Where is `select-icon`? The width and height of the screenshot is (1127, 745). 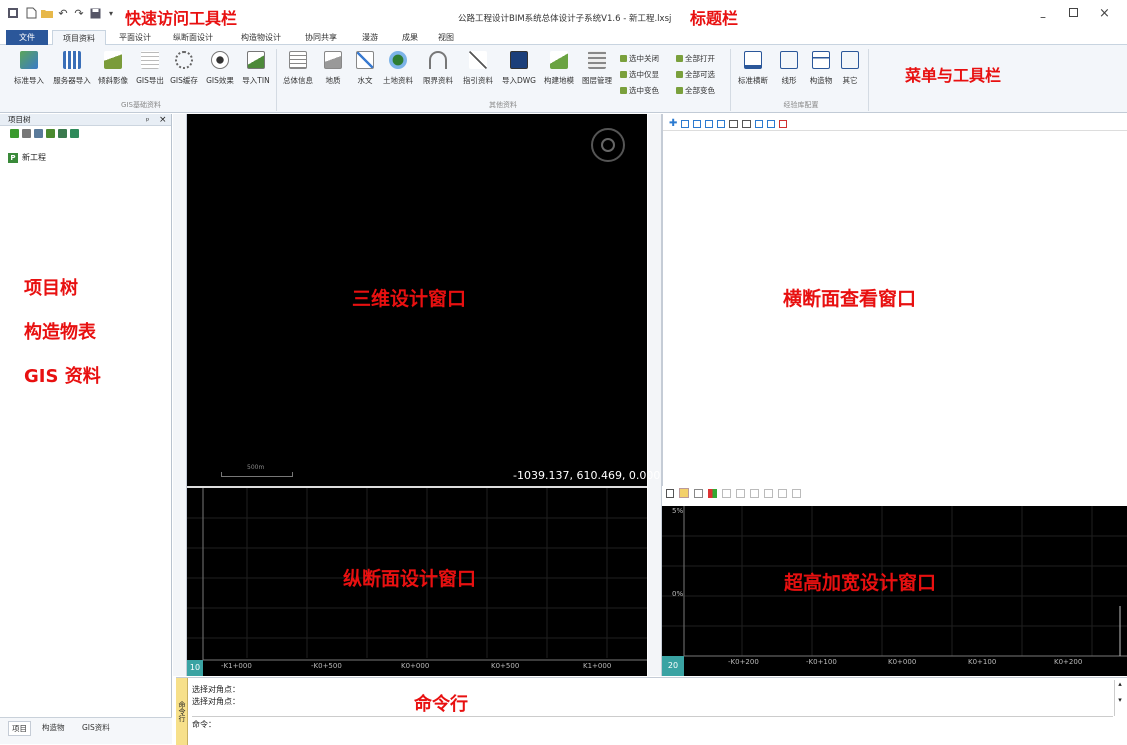
select-icon is located at coordinates (684, 493).